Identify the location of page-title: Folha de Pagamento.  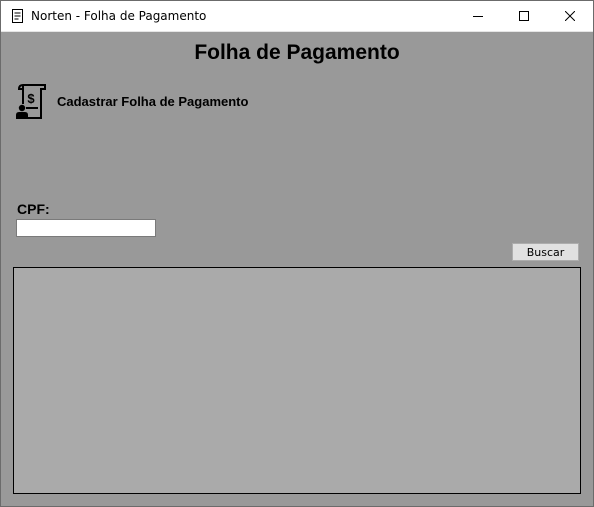
(297, 52).